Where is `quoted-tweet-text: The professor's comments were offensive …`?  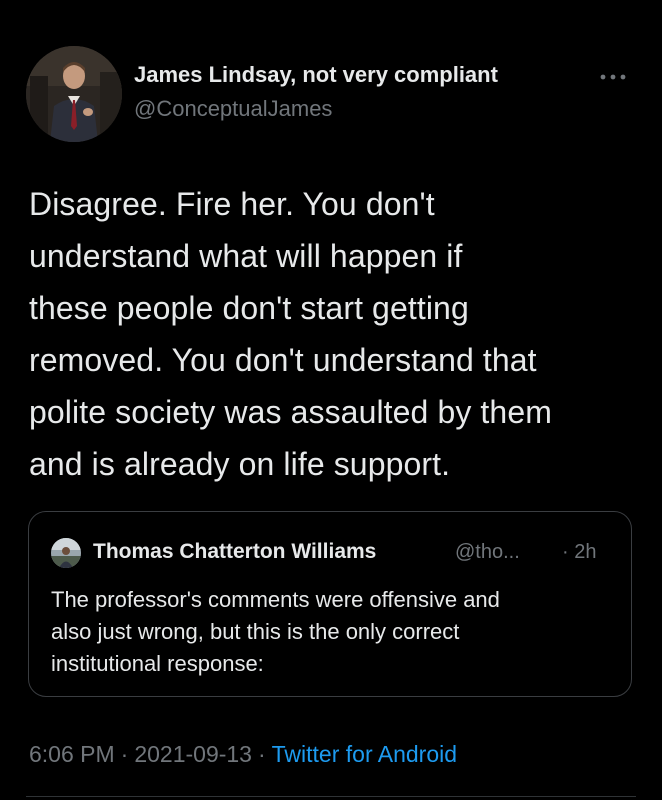 quoted-tweet-text: The professor's comments were offensive … is located at coordinates (336, 632).